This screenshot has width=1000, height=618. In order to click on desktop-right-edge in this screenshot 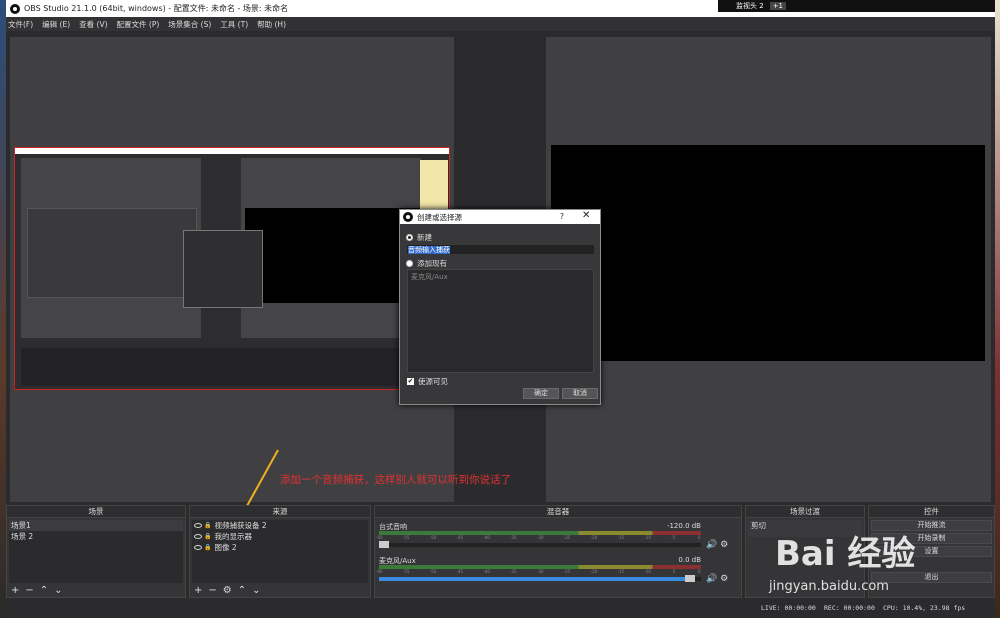, I will do `click(997, 309)`.